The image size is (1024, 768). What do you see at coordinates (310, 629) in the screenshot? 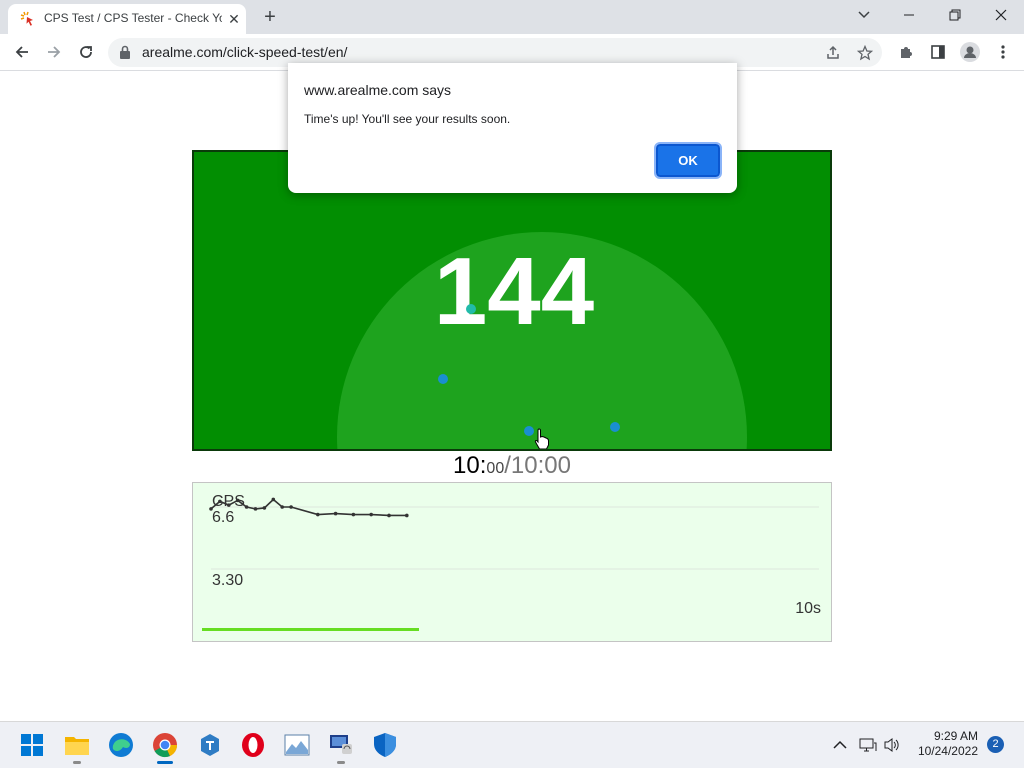
I see `time-progress-bar` at bounding box center [310, 629].